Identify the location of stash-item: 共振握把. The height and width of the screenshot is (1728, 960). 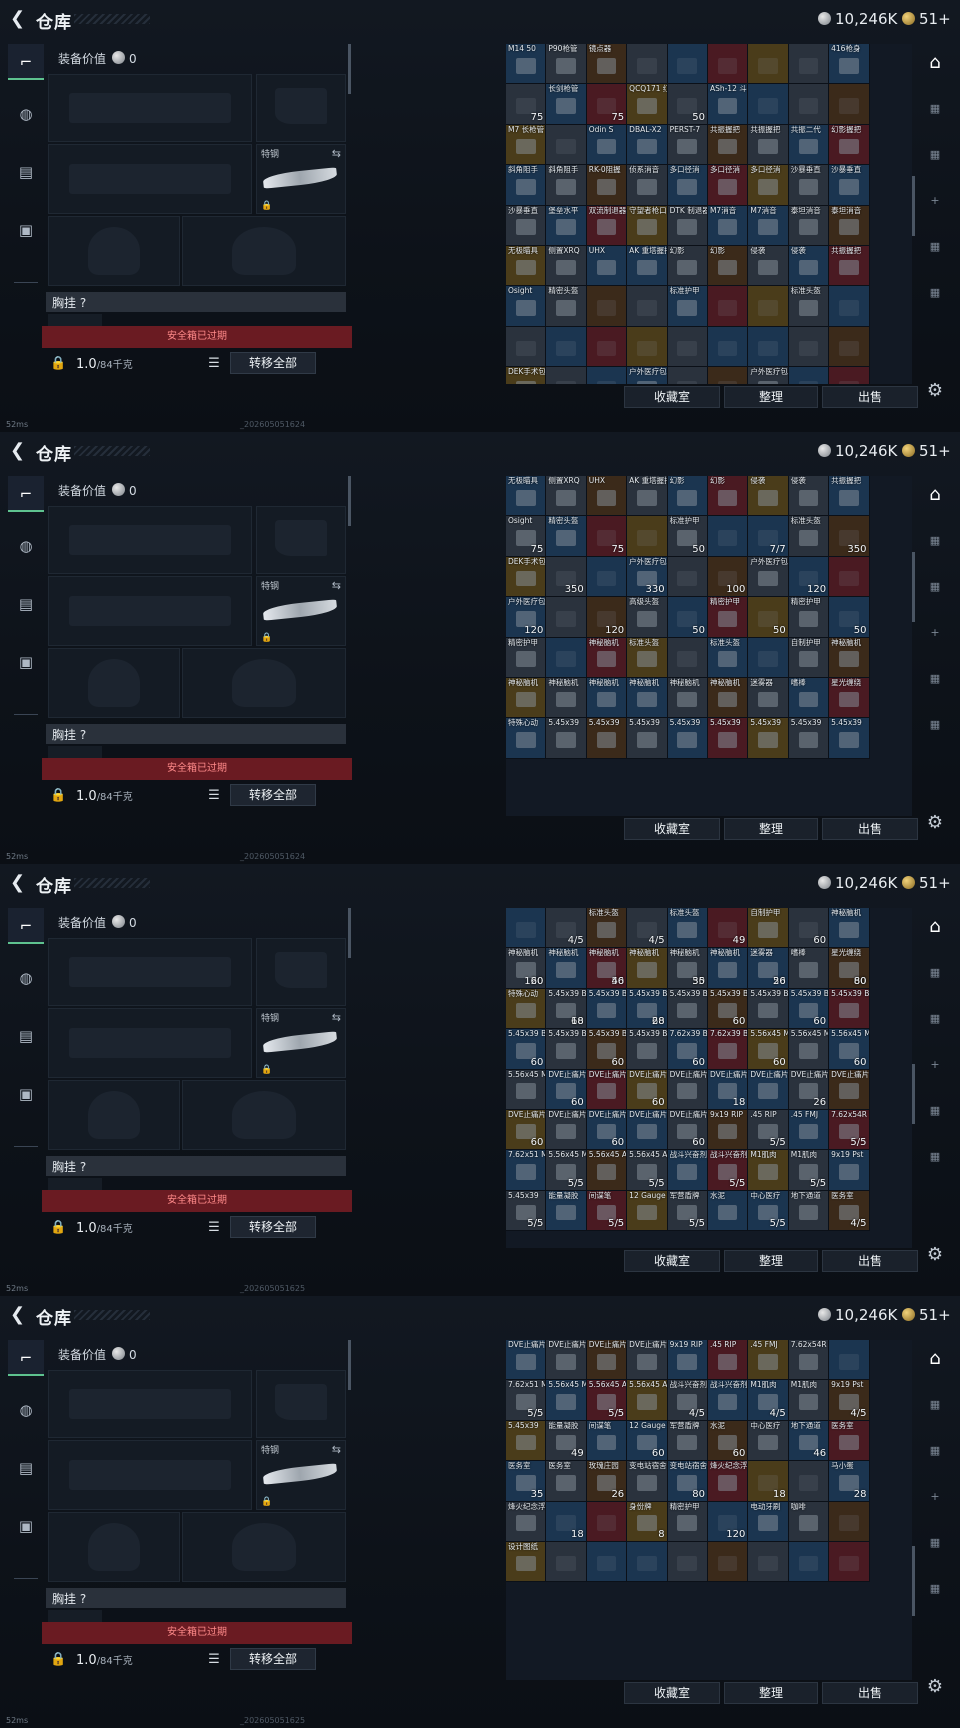
(768, 145).